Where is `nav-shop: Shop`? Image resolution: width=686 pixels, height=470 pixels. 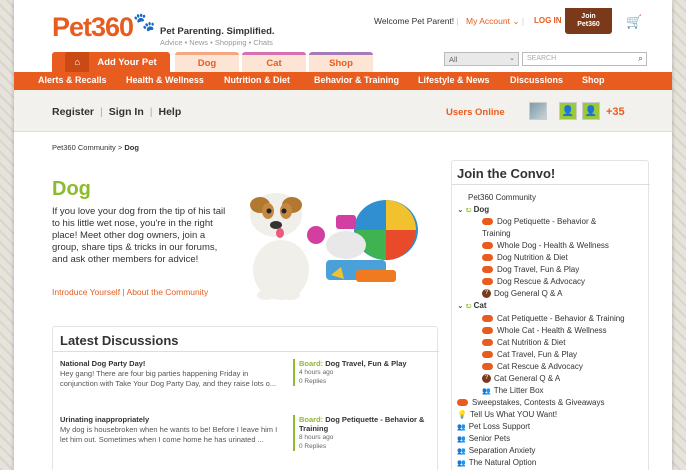 nav-shop: Shop is located at coordinates (593, 80).